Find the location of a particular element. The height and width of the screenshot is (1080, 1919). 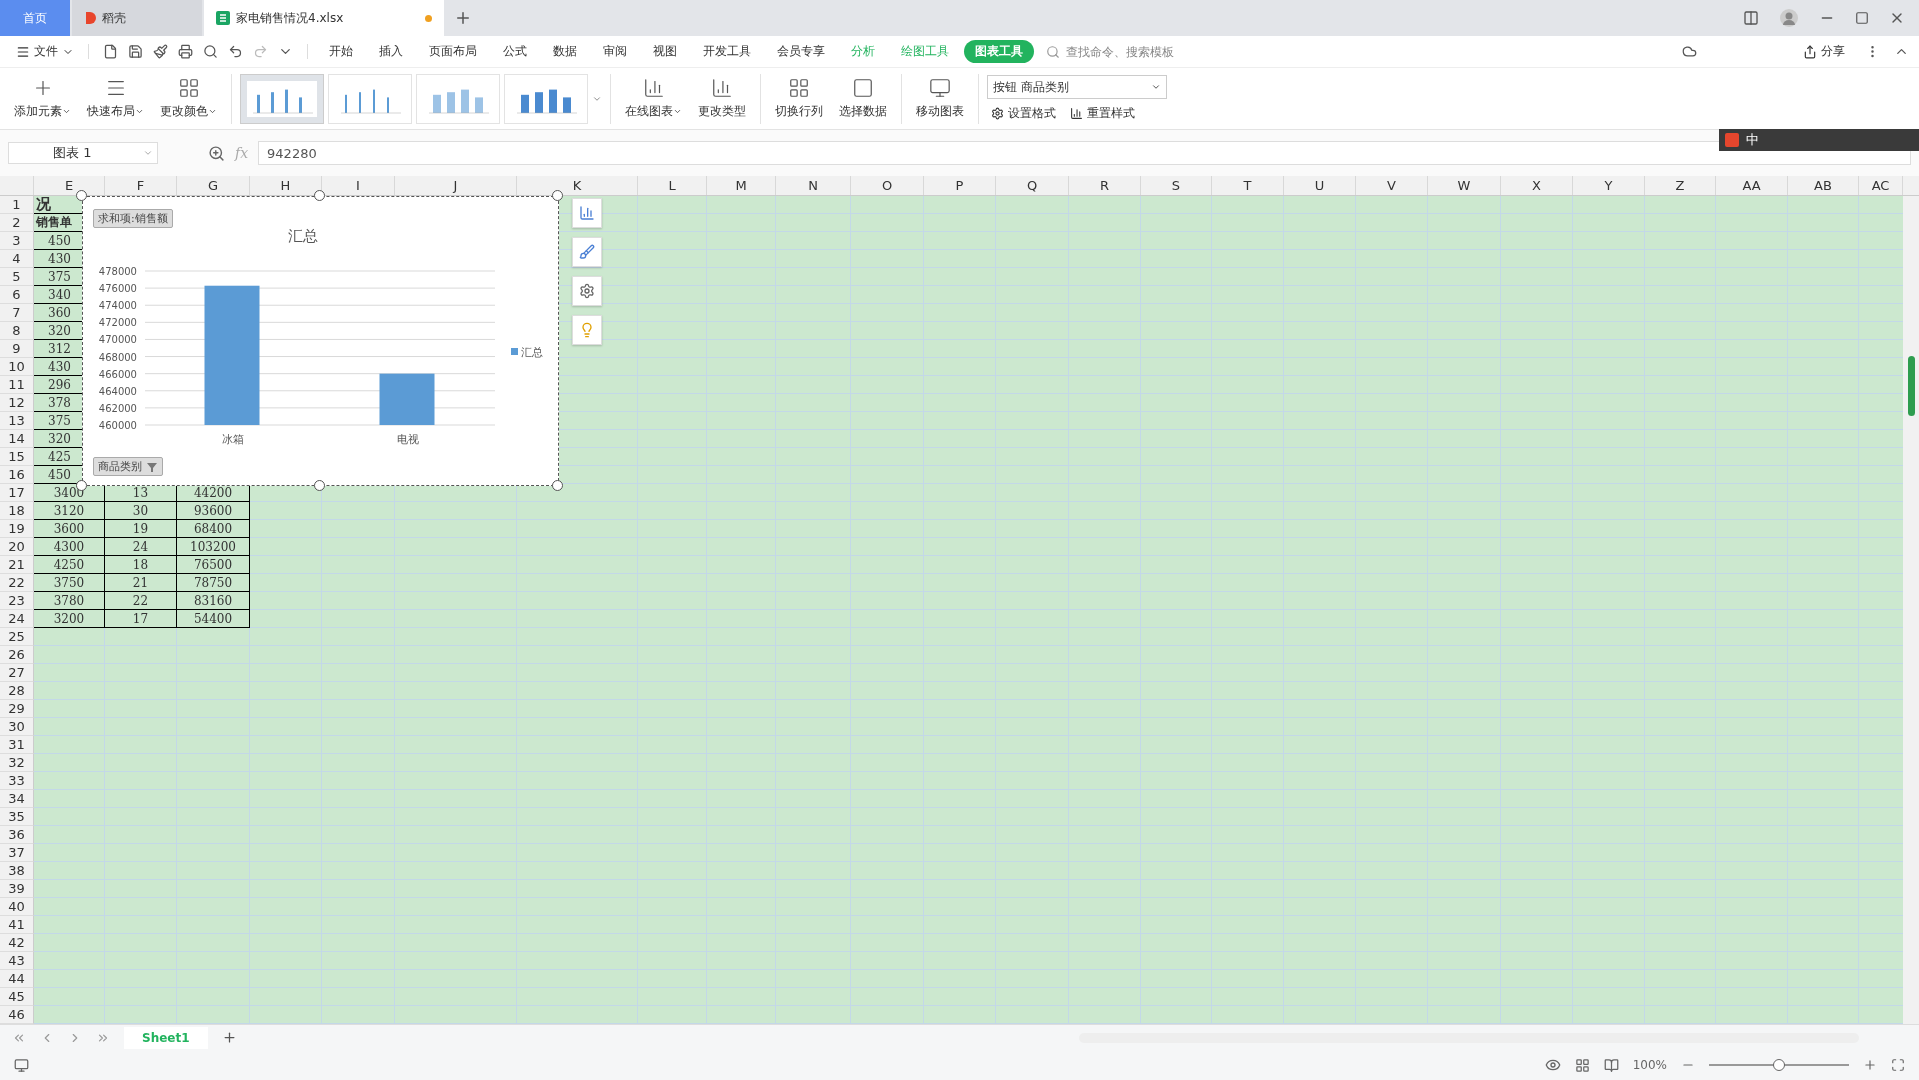

column-header: P is located at coordinates (960, 185).